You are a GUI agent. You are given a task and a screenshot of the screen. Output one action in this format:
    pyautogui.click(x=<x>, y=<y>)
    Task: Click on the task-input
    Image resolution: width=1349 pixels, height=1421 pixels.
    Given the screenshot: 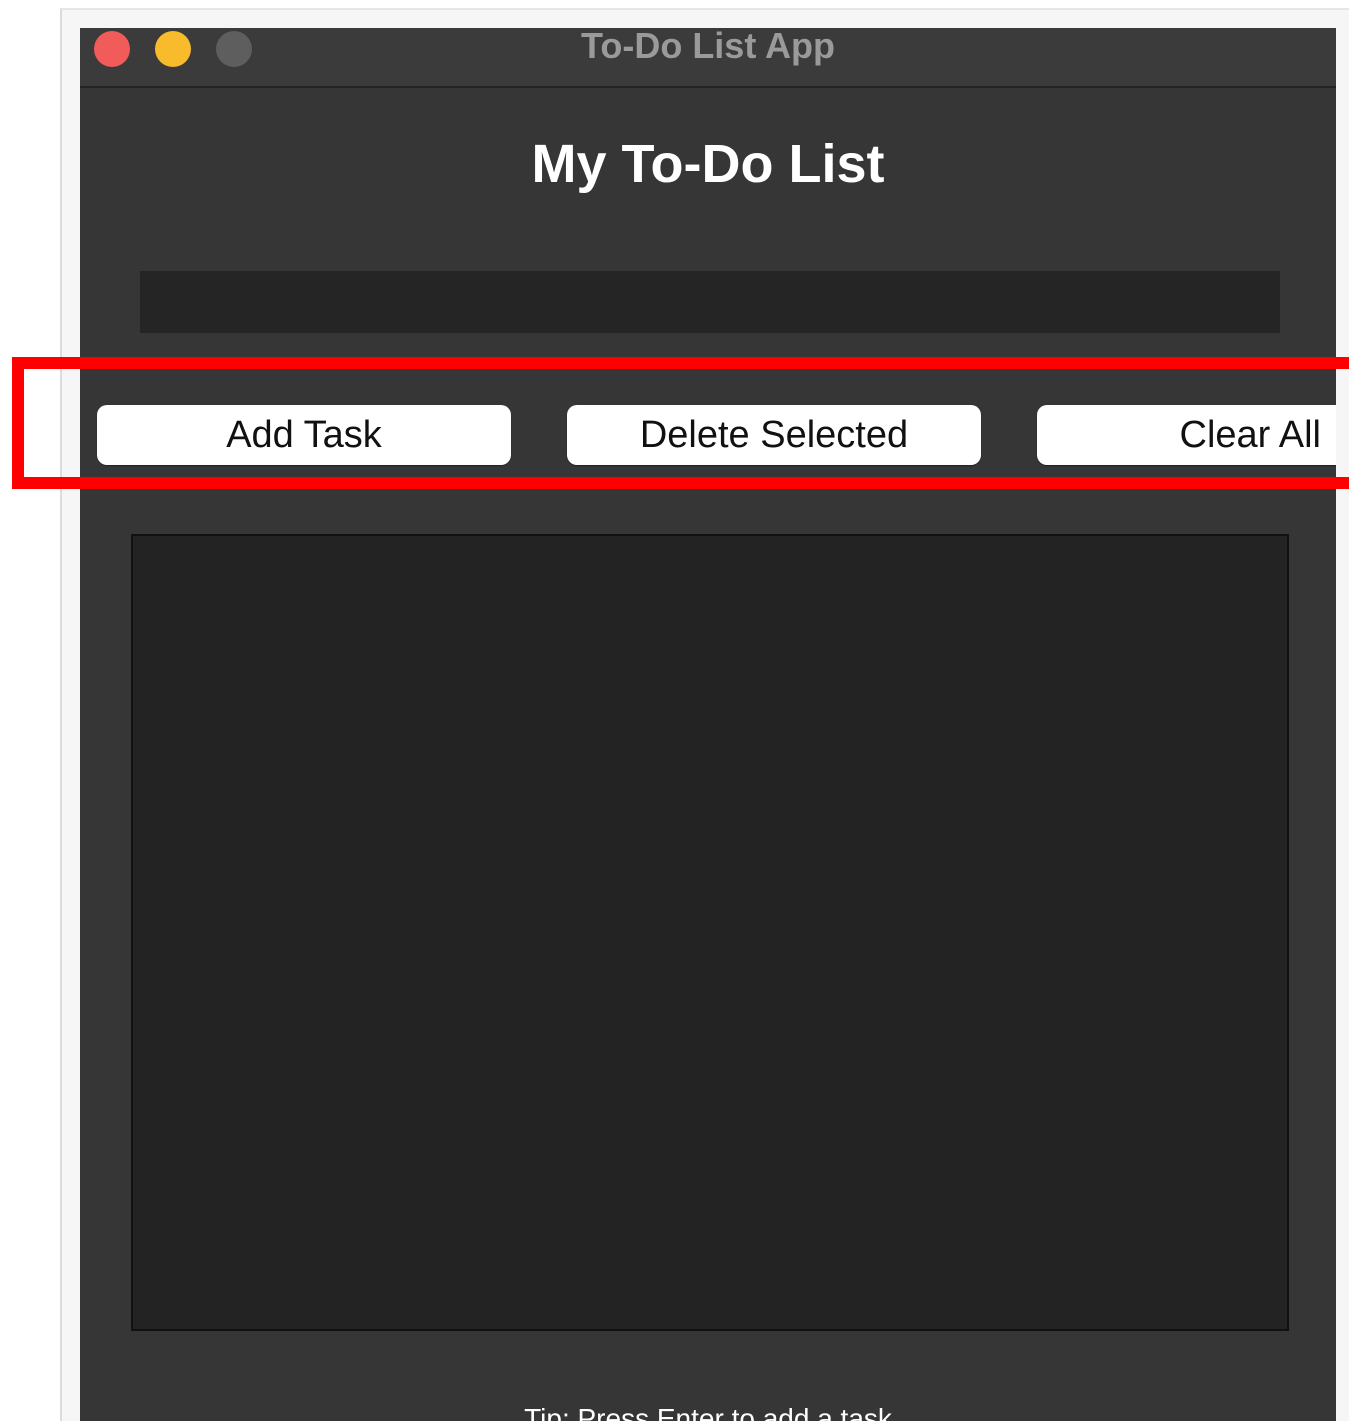 What is the action you would take?
    pyautogui.click(x=710, y=302)
    